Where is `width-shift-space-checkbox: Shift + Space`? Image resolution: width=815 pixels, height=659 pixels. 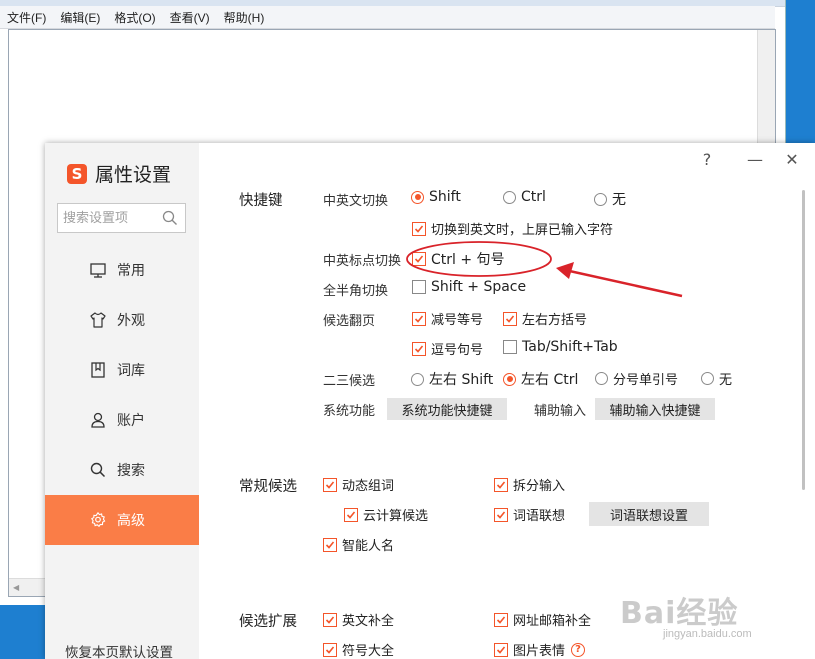
width-shift-space-checkbox: Shift + Space is located at coordinates (469, 287).